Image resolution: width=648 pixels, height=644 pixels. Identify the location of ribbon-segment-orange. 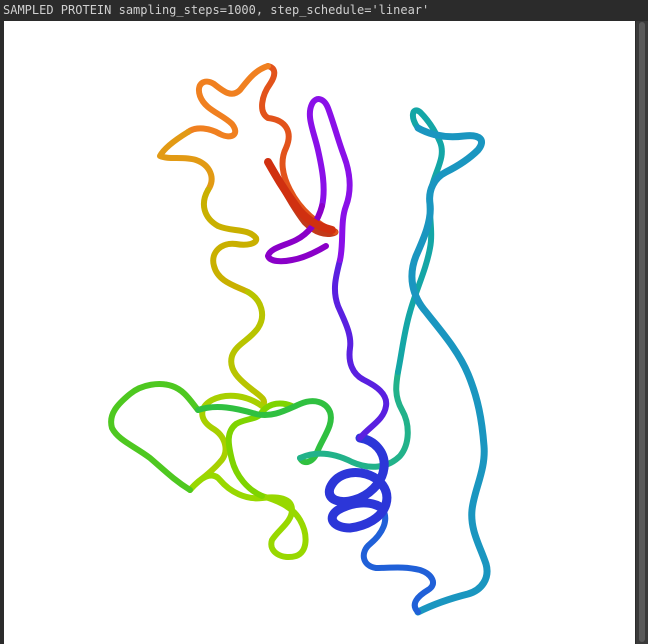
(228, 101).